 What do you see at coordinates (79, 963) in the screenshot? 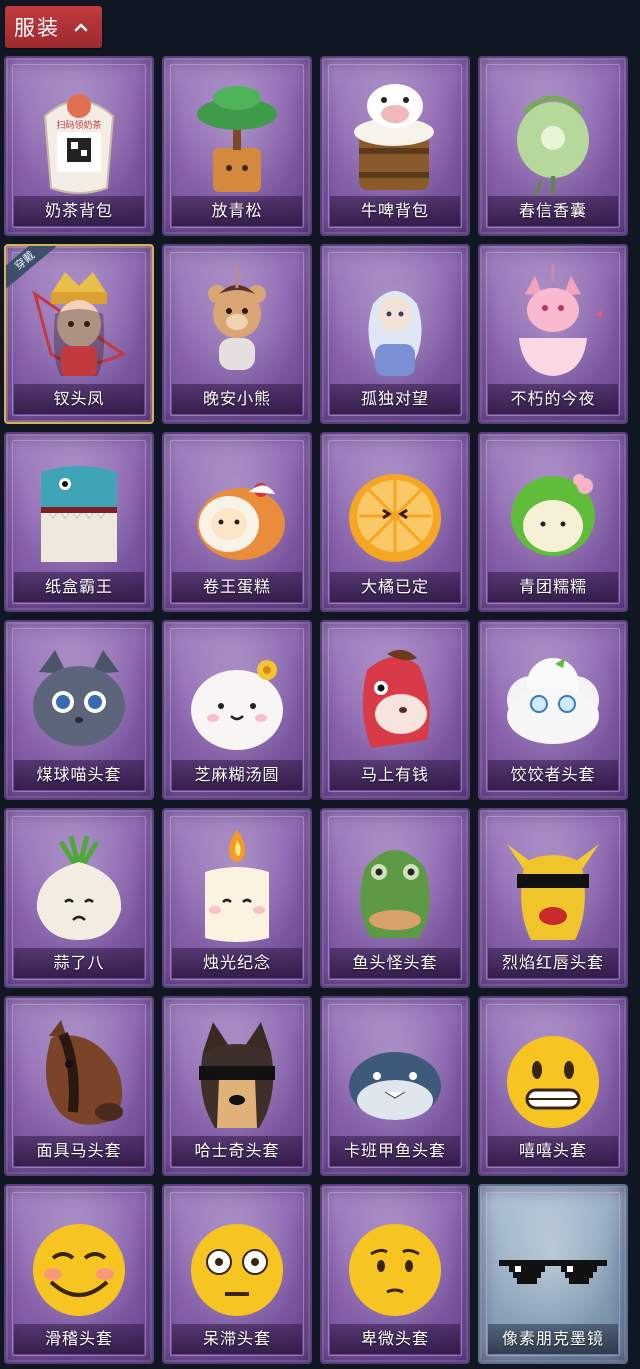
I see `costume-item-label: 蒜了八` at bounding box center [79, 963].